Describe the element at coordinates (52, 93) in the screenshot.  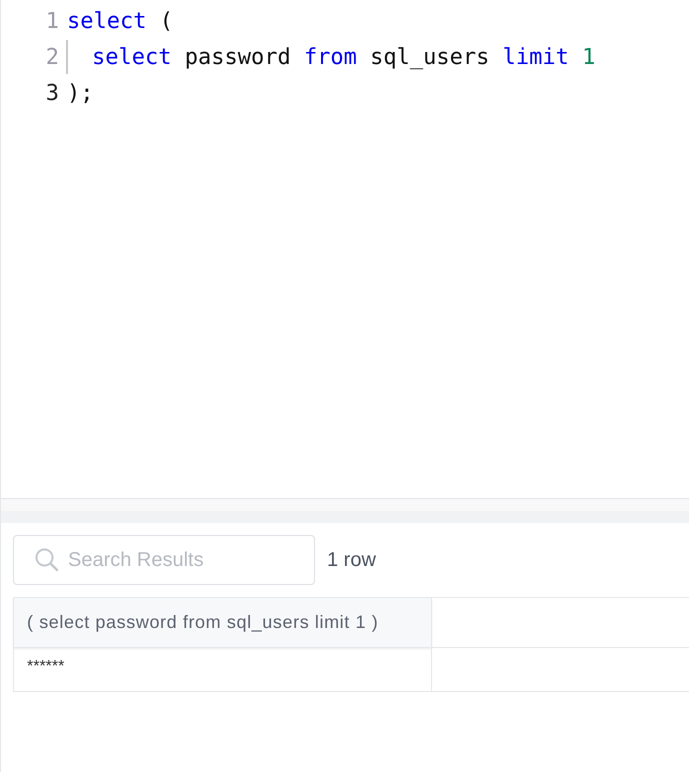
I see `line-number: 3` at that location.